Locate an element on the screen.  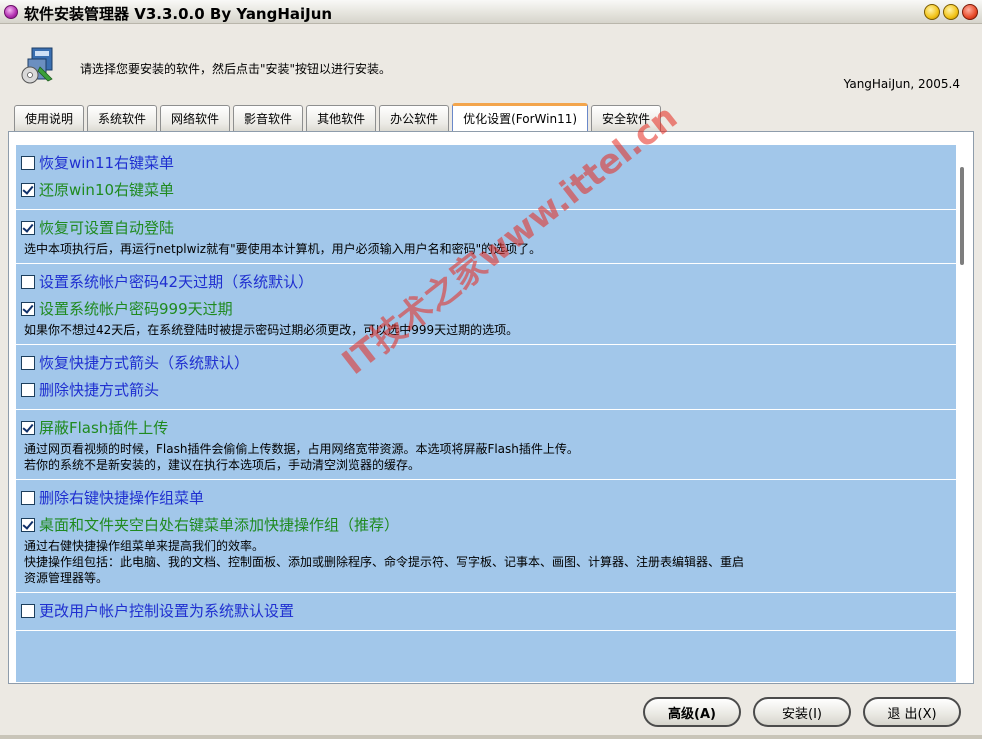
option-label: 恢复快捷方式箭头（系统默认） is located at coordinates (144, 362).